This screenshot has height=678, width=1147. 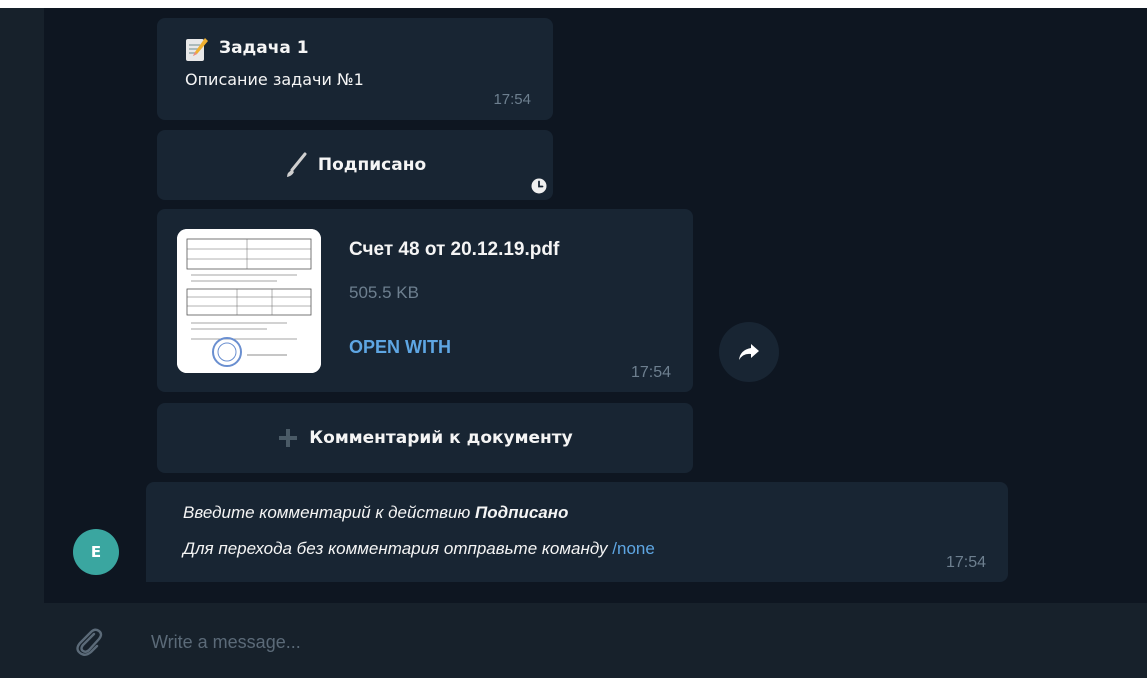 What do you see at coordinates (384, 292) in the screenshot?
I see `file-size: 505.5 KB` at bounding box center [384, 292].